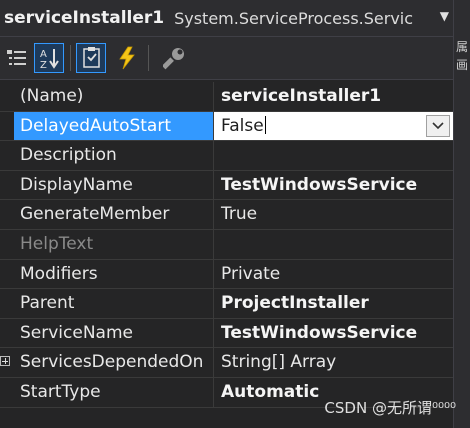 This screenshot has height=428, width=470. I want to click on property-value: False, so click(242, 125).